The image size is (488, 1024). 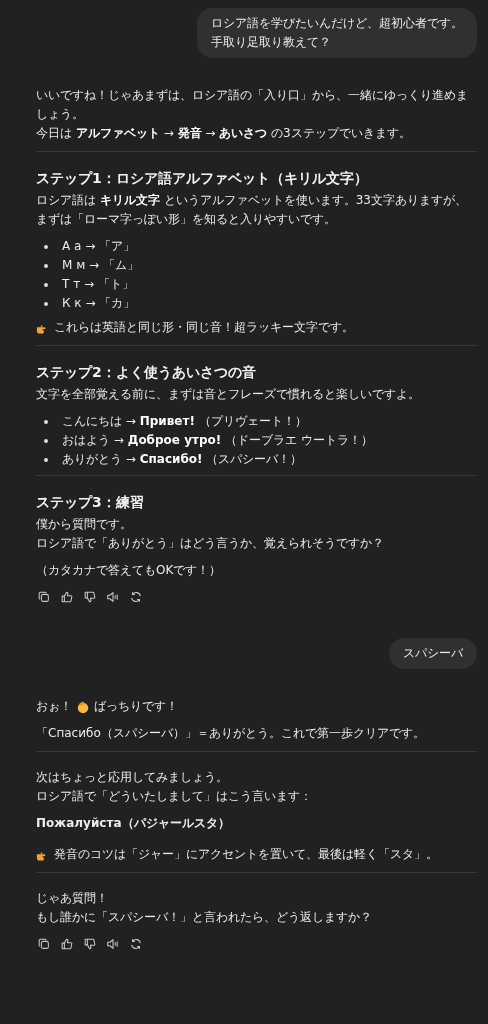 What do you see at coordinates (204, 327) in the screenshot?
I see `paragraph-text: これらは英語と同じ形・同じ音！超ラッキー文字です。` at bounding box center [204, 327].